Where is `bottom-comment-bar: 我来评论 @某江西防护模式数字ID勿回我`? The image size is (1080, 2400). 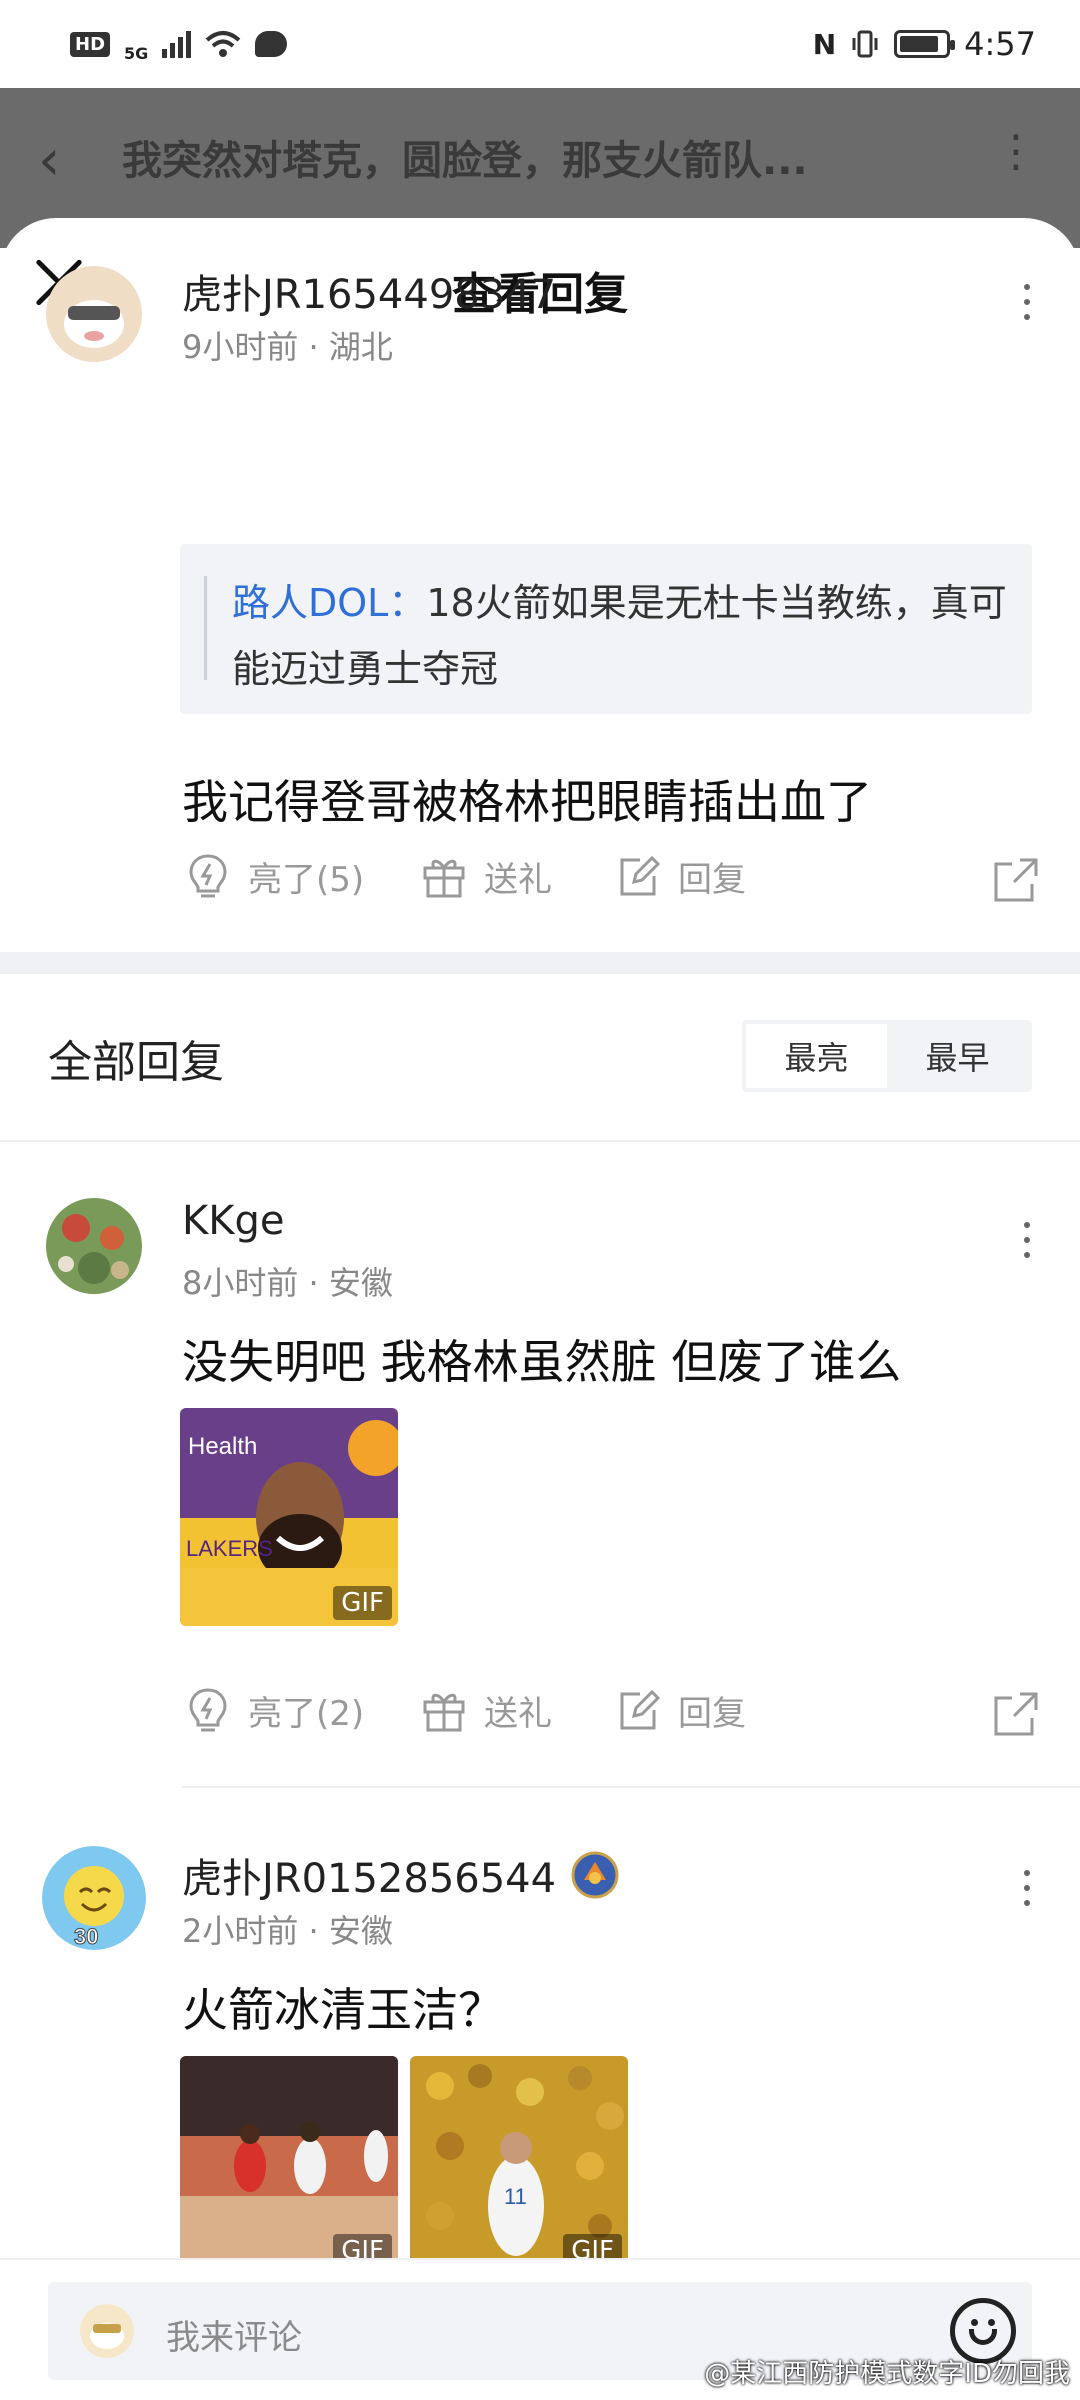
bottom-comment-bar: 我来评论 @某江西防护模式数字ID勿回我 is located at coordinates (540, 2329).